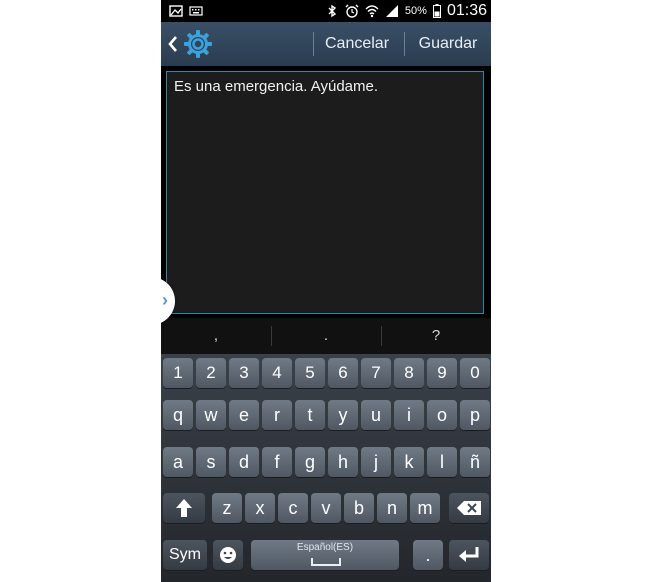  What do you see at coordinates (376, 415) in the screenshot?
I see `key-u: u` at bounding box center [376, 415].